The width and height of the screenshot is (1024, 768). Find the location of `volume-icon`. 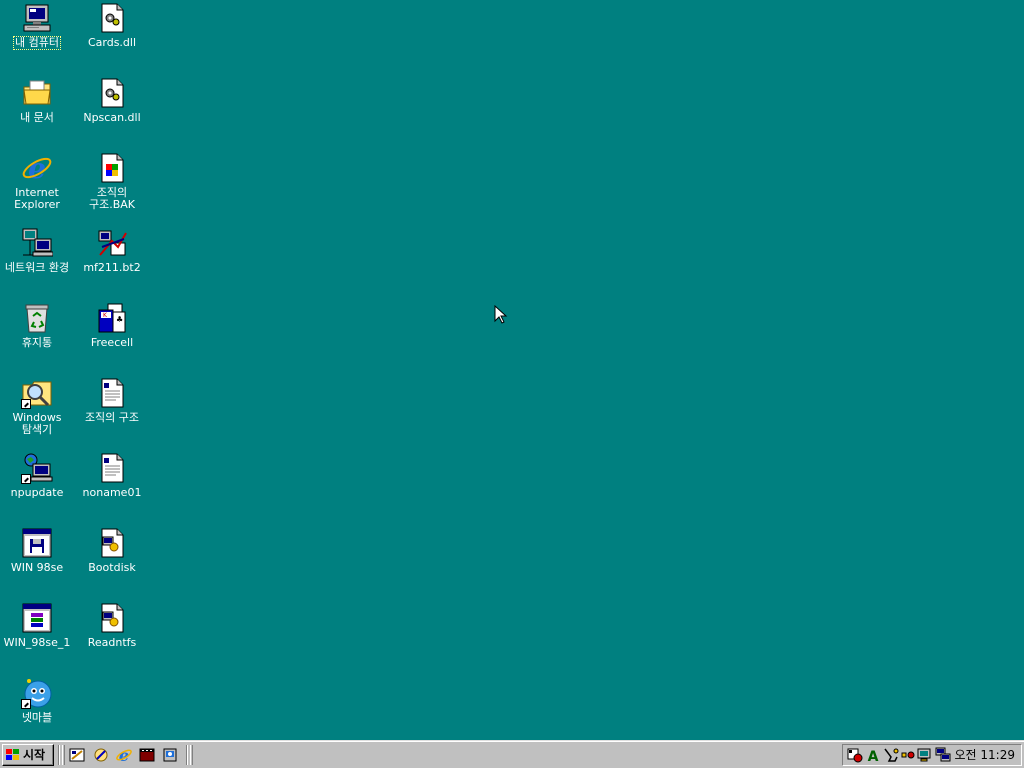

volume-icon is located at coordinates (909, 755).